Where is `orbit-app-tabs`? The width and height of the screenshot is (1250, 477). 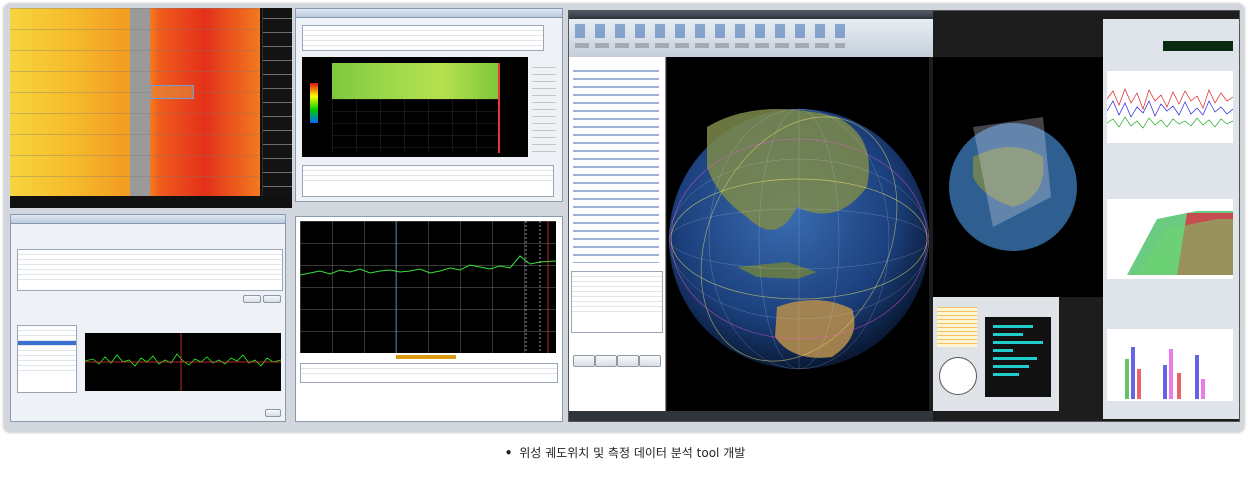 orbit-app-tabs is located at coordinates (751, 15).